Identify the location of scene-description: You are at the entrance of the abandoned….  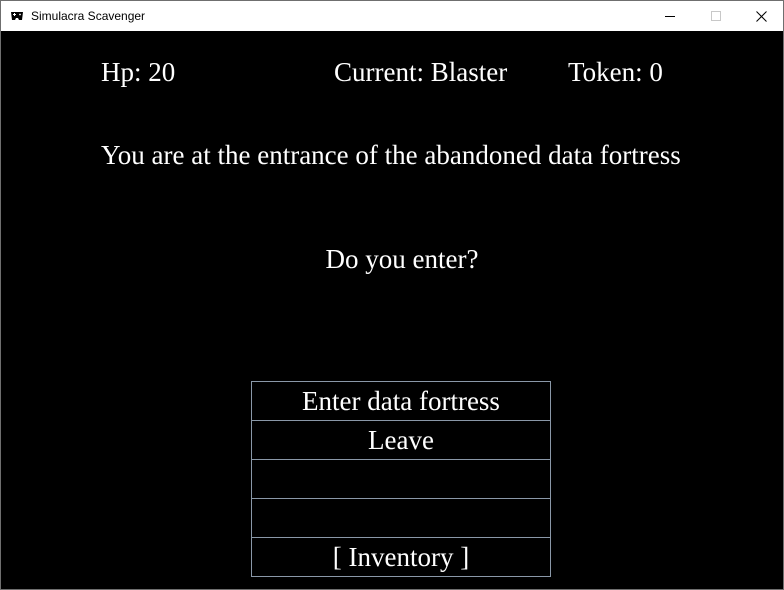
(391, 155).